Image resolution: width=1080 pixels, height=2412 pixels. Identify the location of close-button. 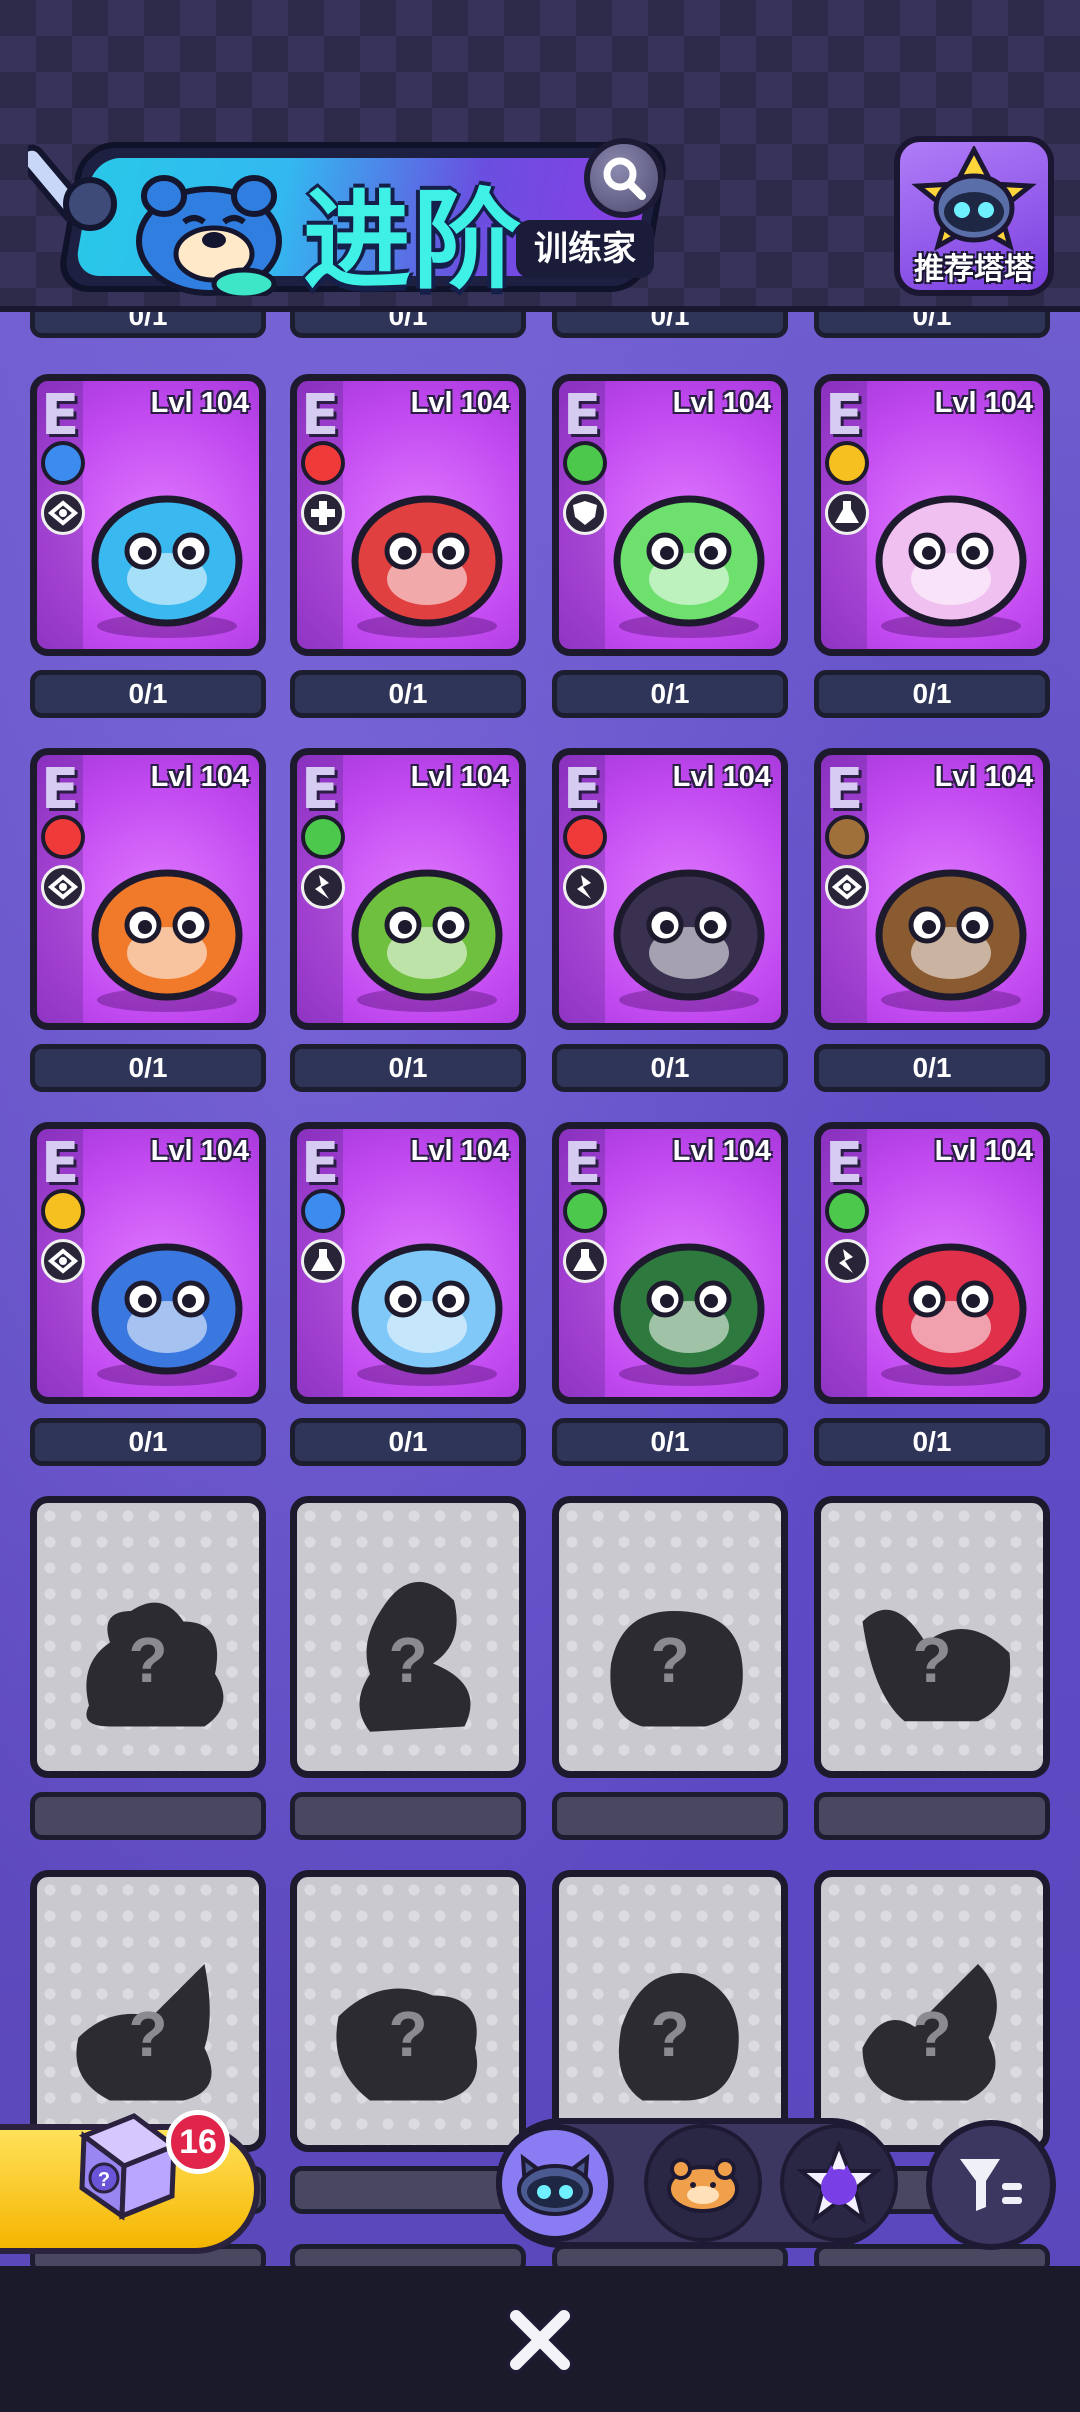
(540, 2340).